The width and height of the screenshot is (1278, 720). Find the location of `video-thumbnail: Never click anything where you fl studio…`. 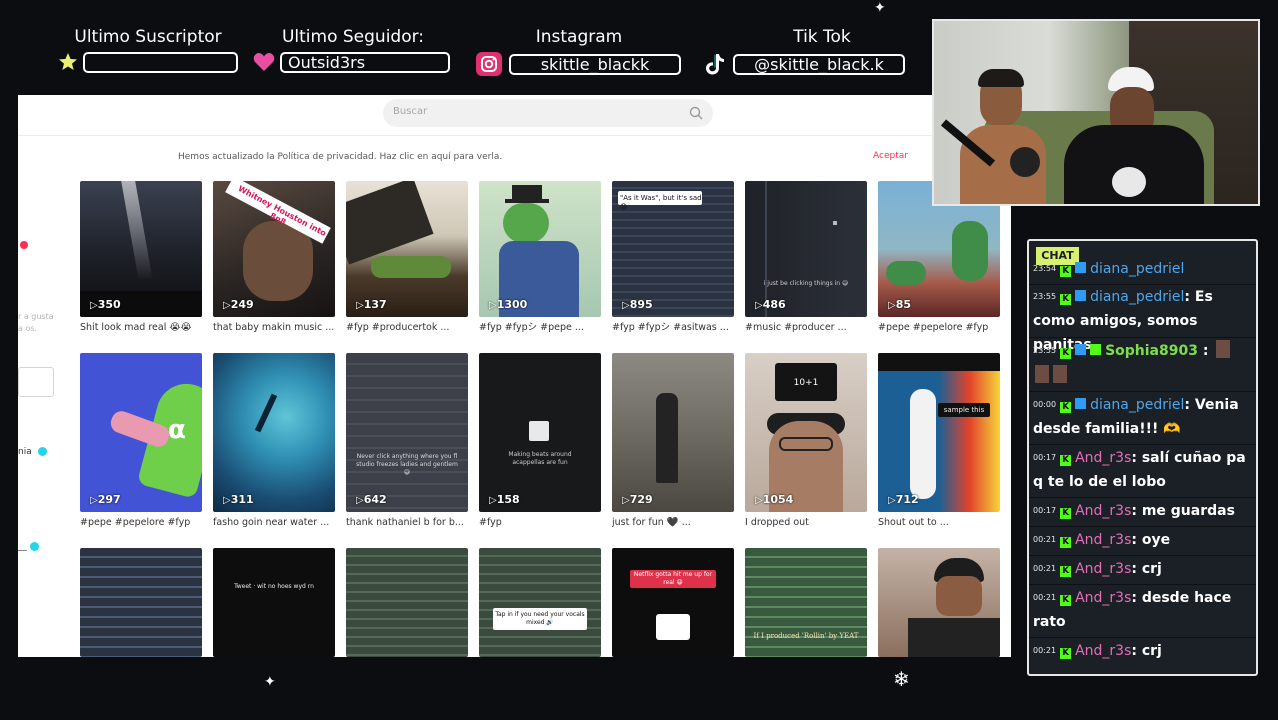

video-thumbnail: Never click anything where you fl studio… is located at coordinates (407, 432).